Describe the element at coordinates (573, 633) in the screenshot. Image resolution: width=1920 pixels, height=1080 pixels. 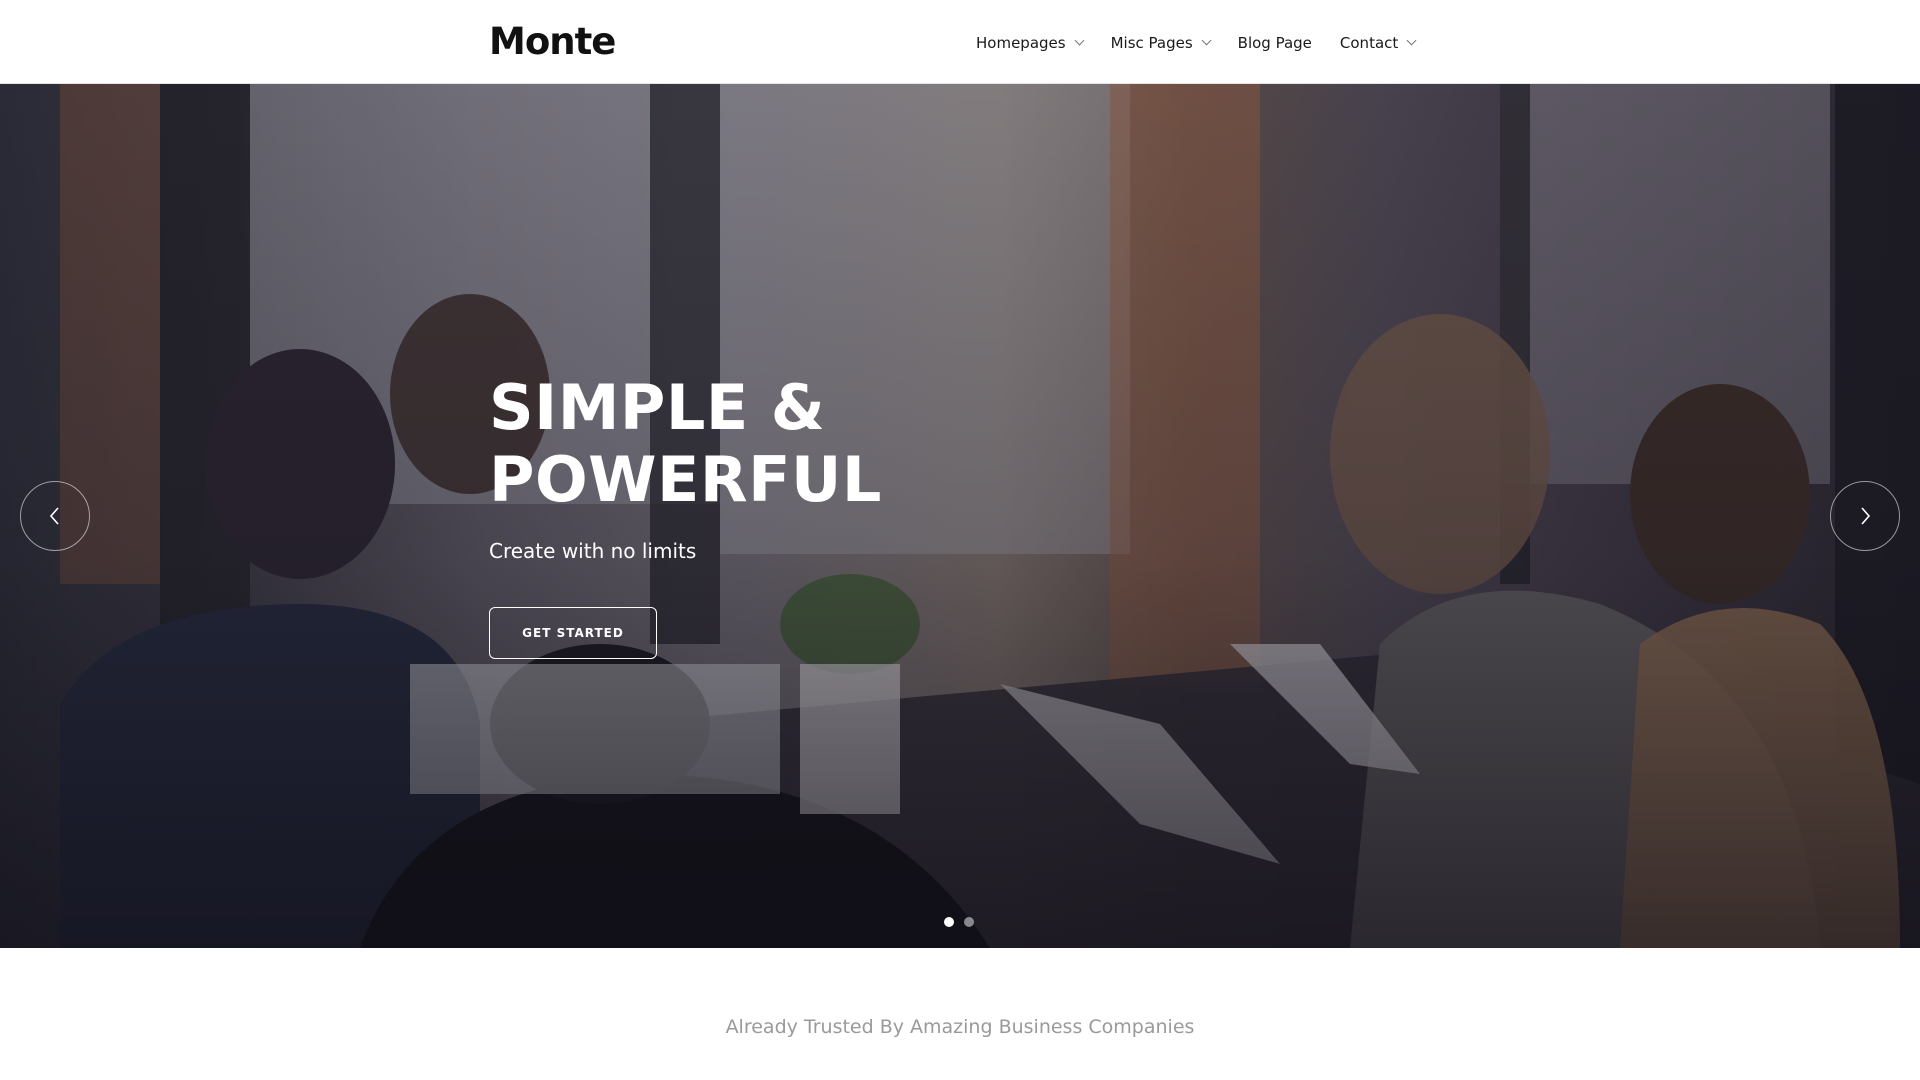
I see `get-started-button: GET STARTED` at that location.